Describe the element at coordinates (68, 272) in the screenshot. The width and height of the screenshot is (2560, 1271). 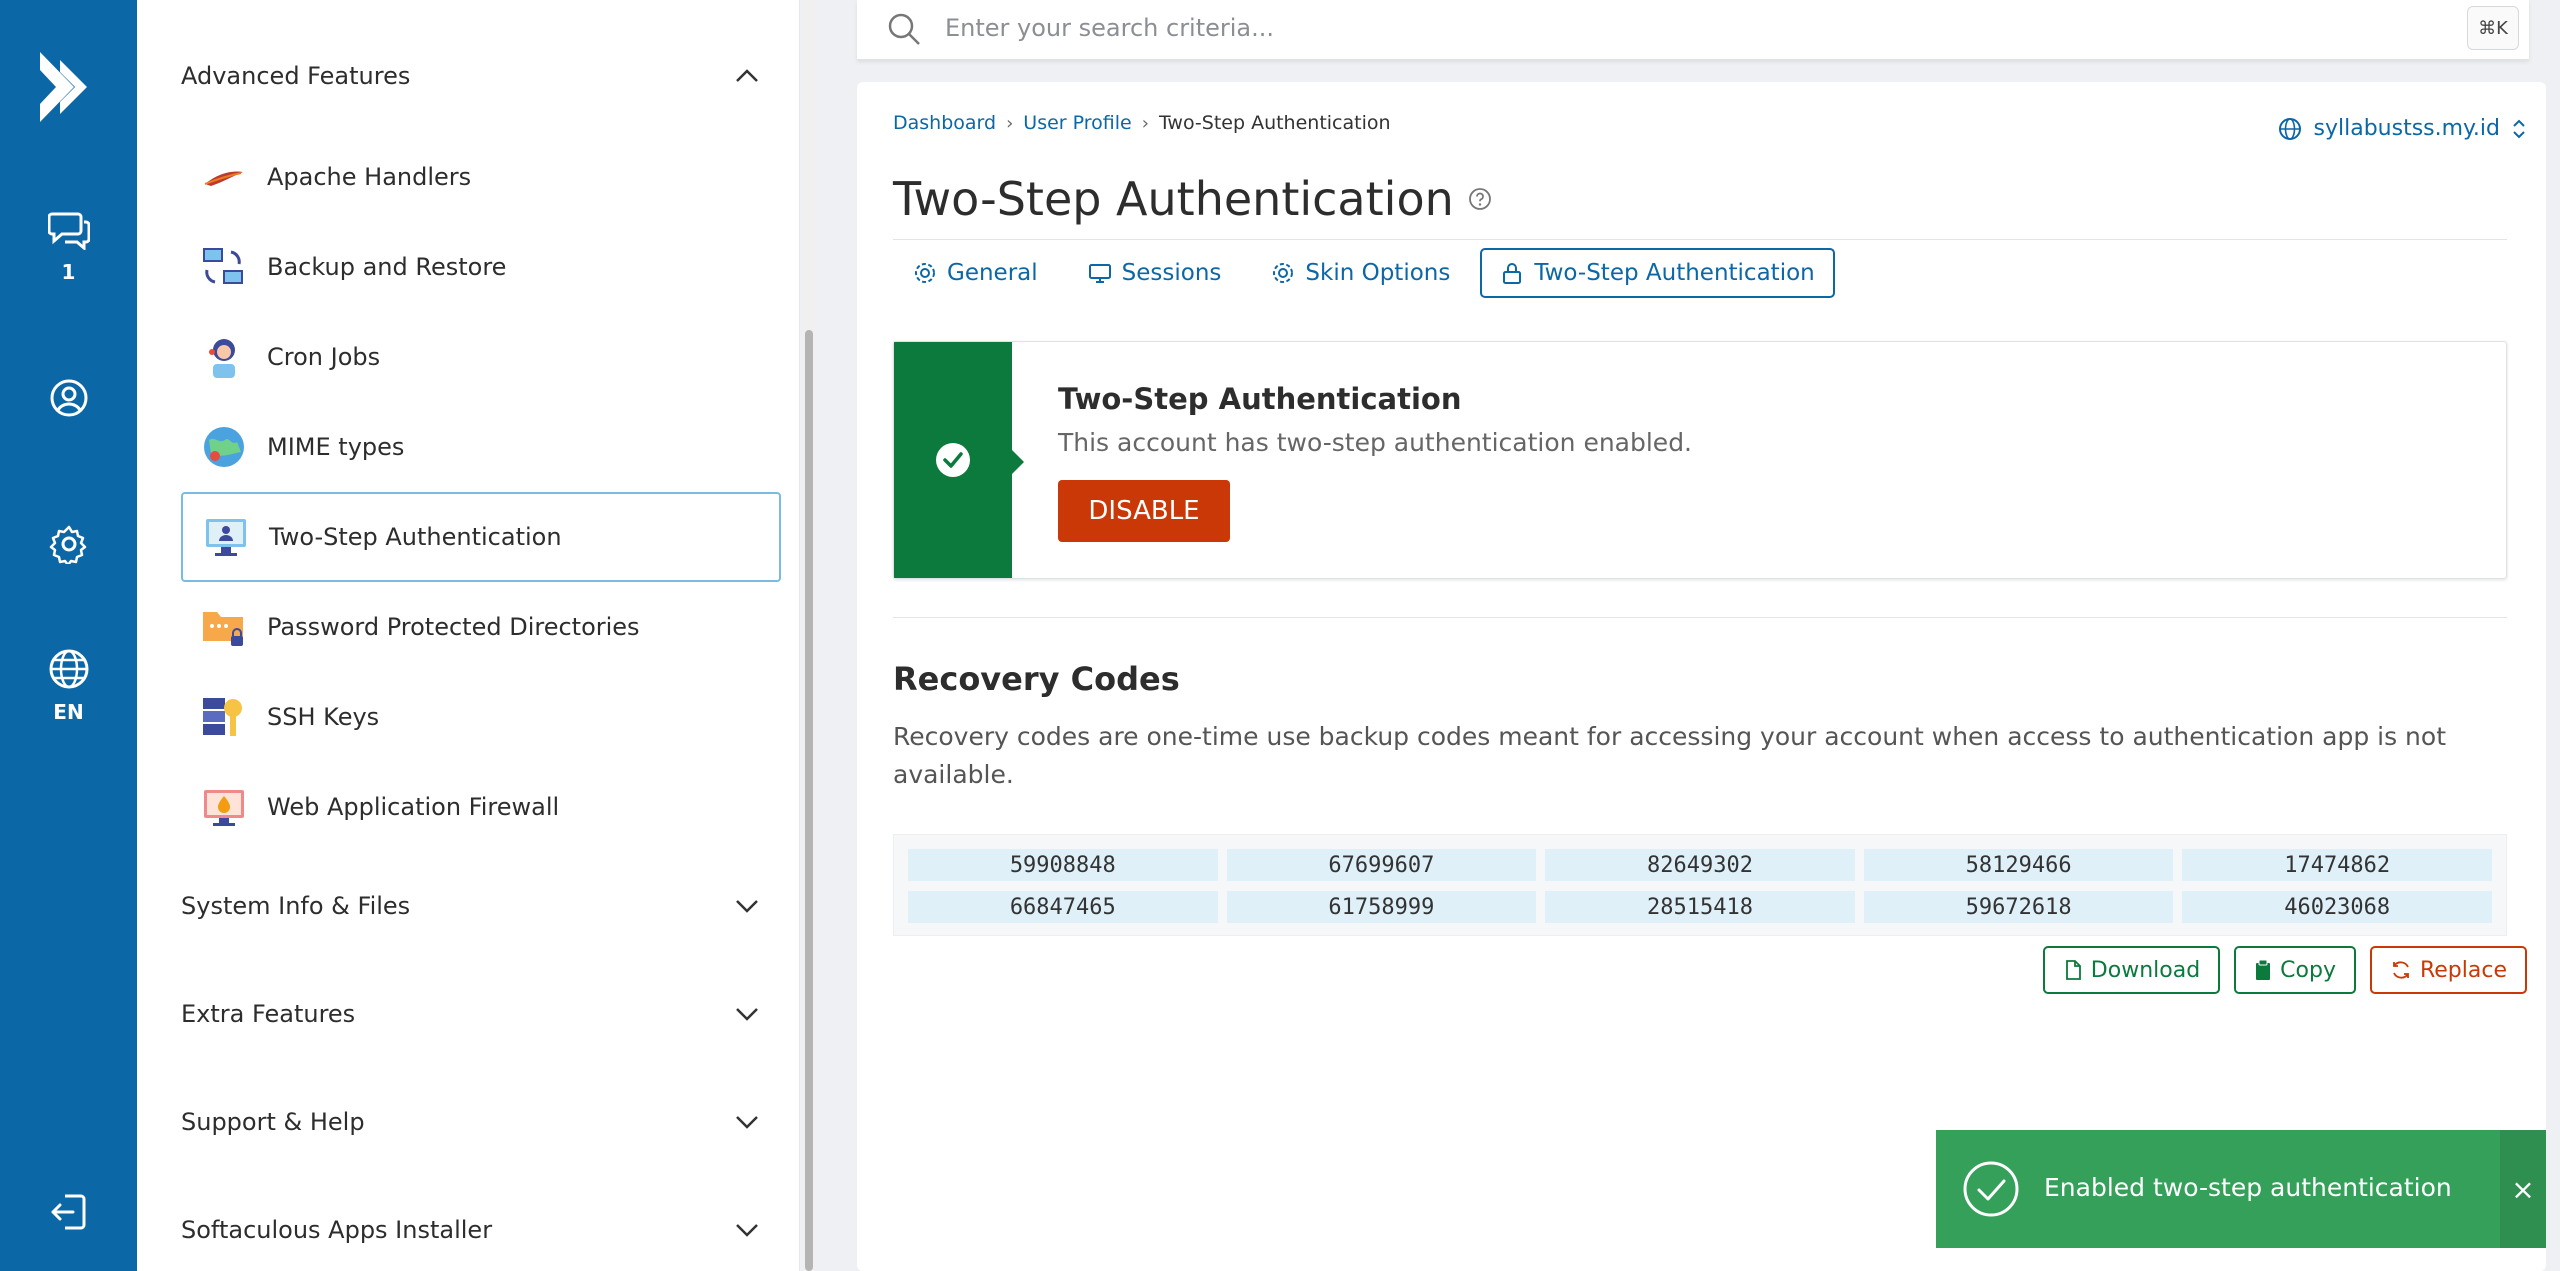
I see `messages-badge: 1` at that location.